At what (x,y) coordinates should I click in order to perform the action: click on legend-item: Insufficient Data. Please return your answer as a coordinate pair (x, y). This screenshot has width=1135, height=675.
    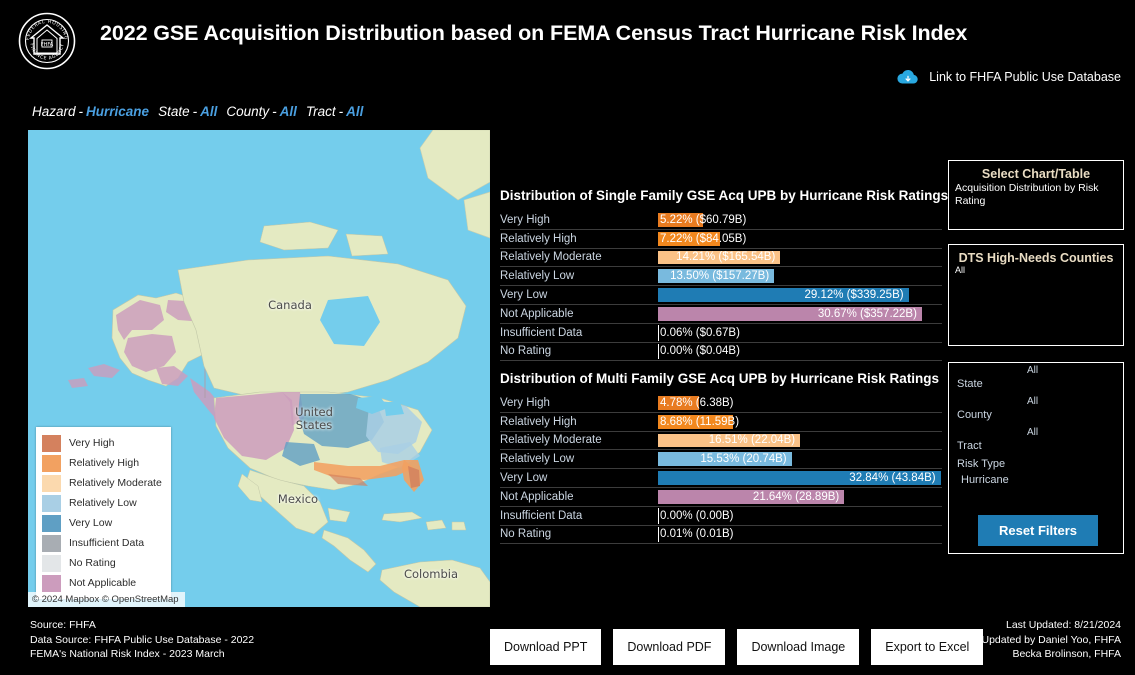
    Looking at the image, I should click on (102, 543).